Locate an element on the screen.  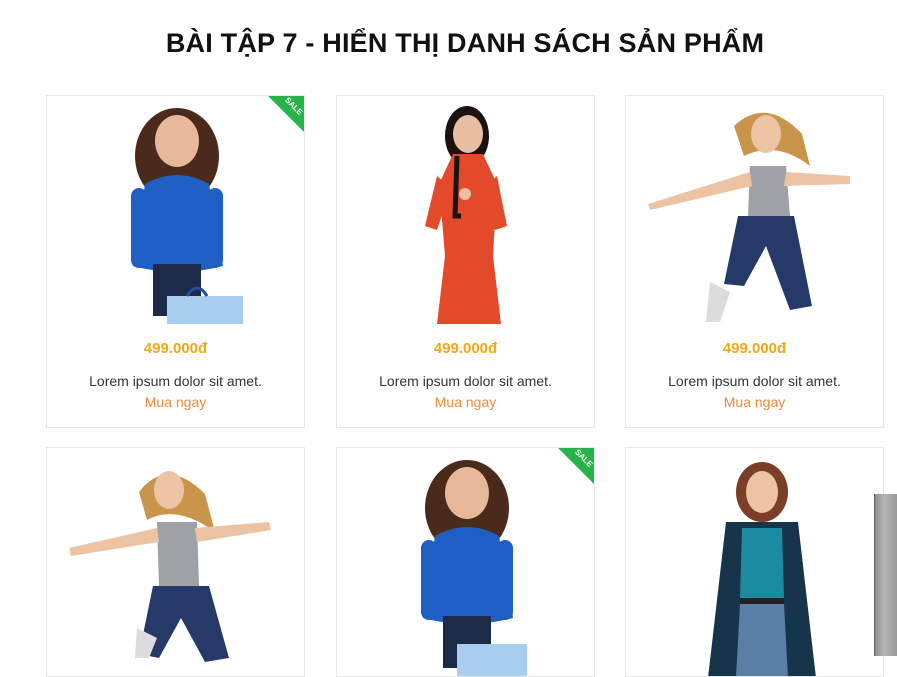
woman-red-dress-icon is located at coordinates (466, 215).